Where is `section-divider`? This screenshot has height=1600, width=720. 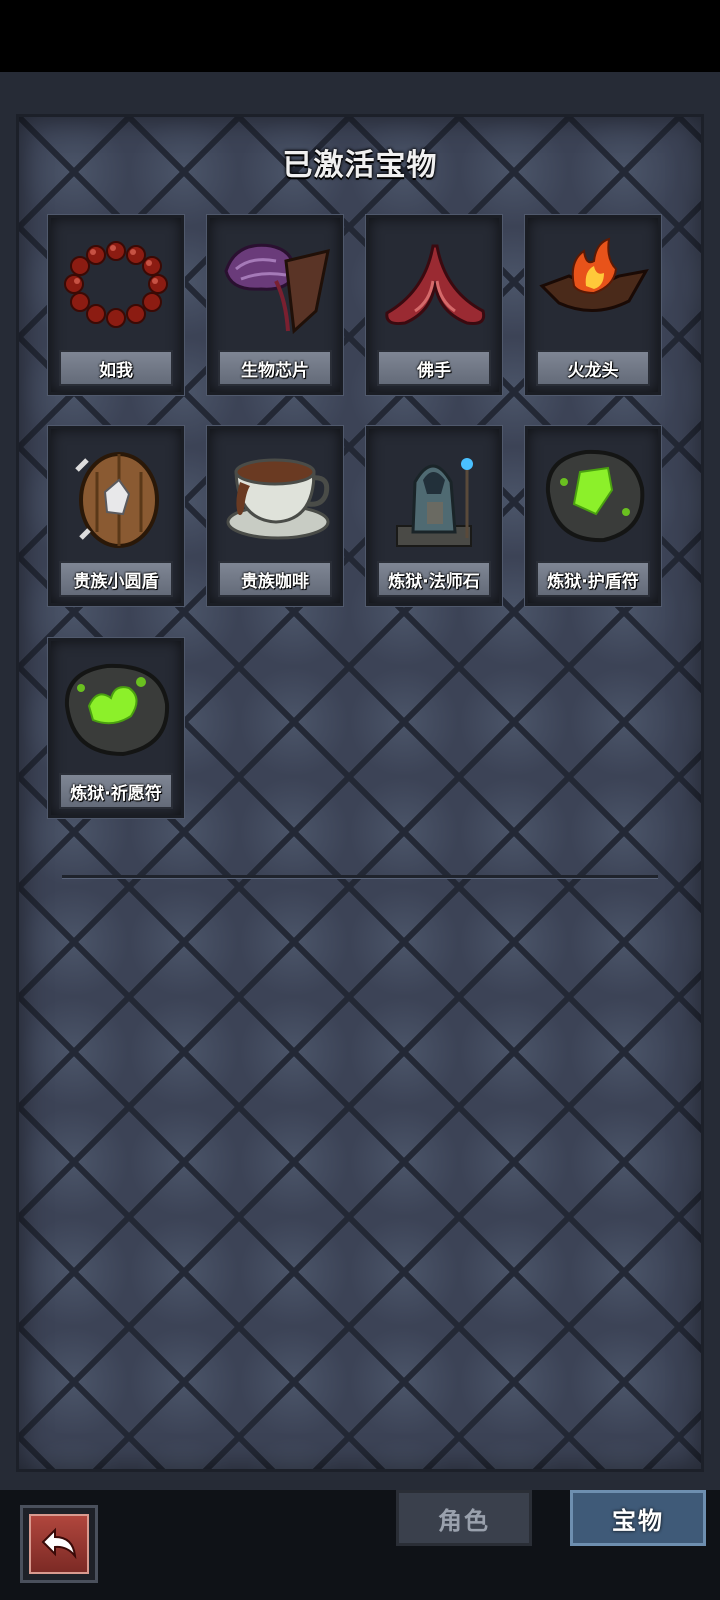 section-divider is located at coordinates (360, 876).